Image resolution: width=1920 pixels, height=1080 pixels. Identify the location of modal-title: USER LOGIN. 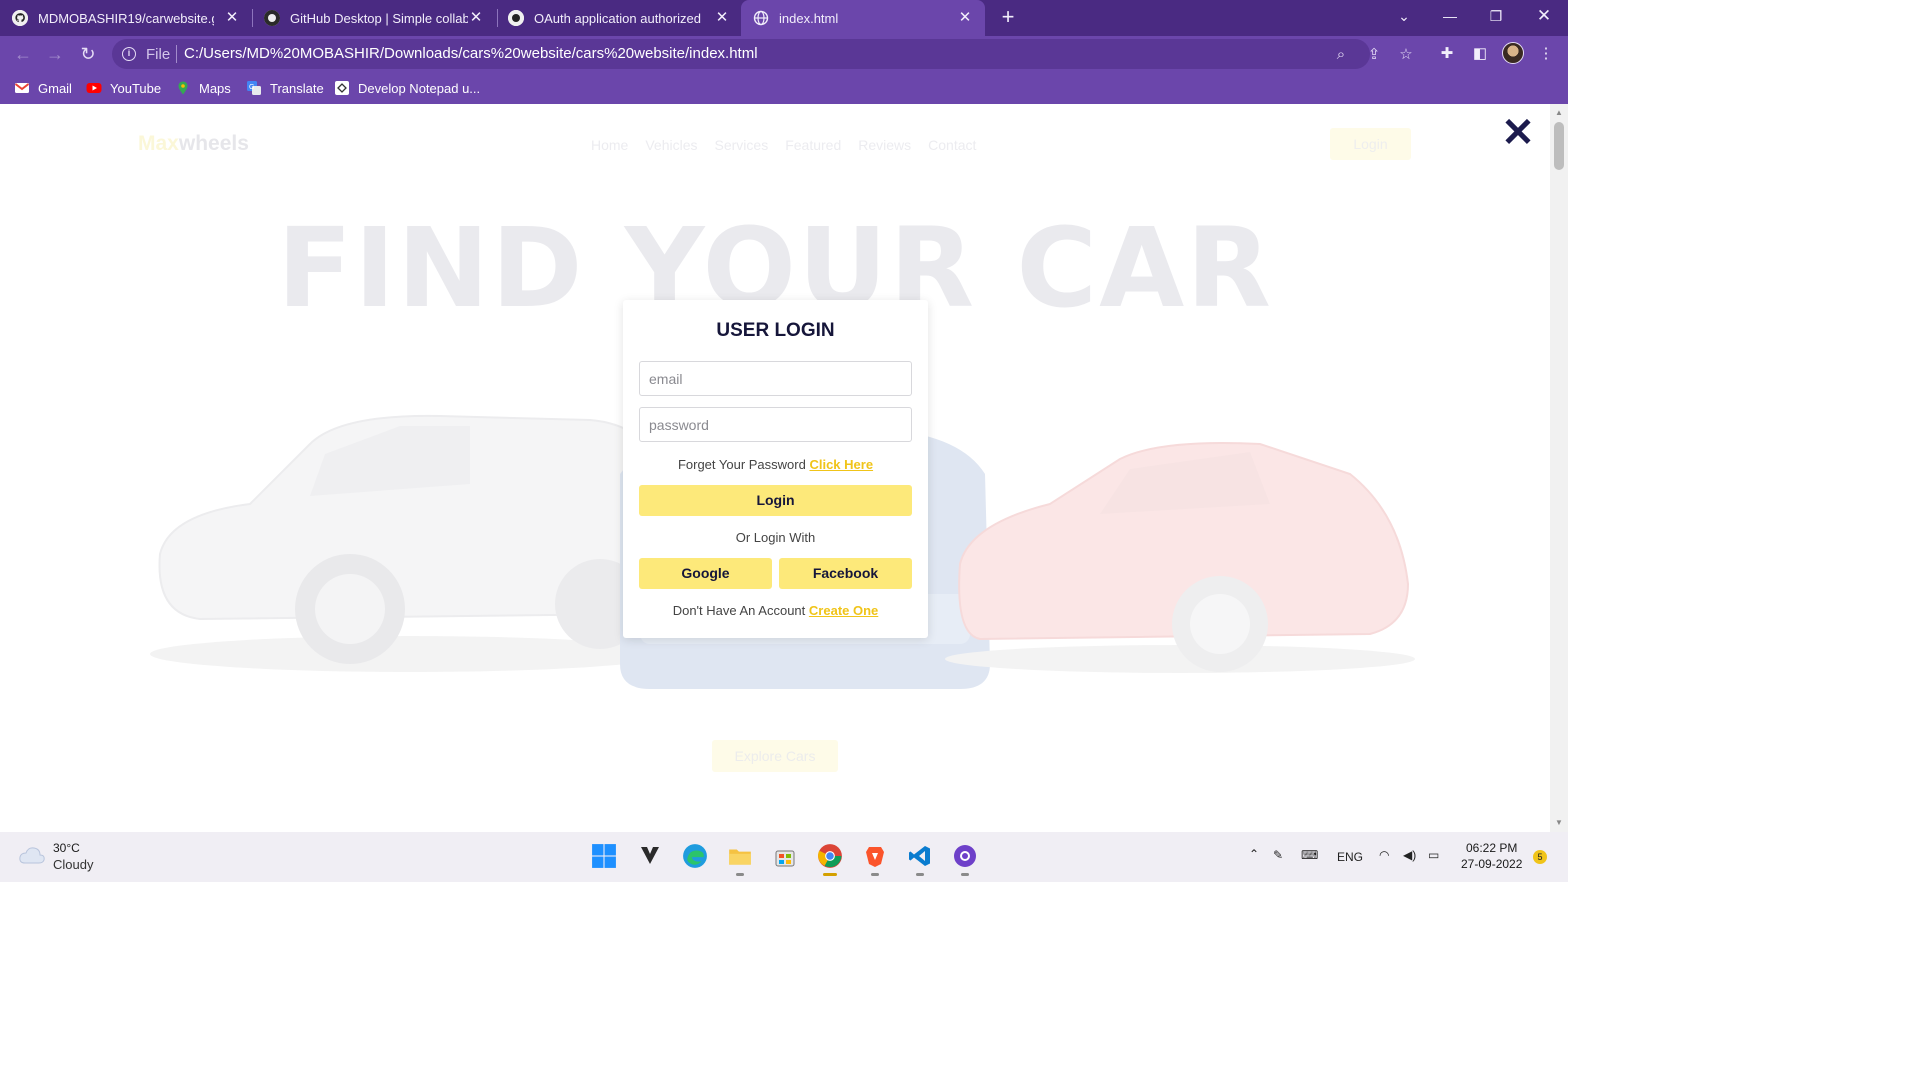
(775, 330).